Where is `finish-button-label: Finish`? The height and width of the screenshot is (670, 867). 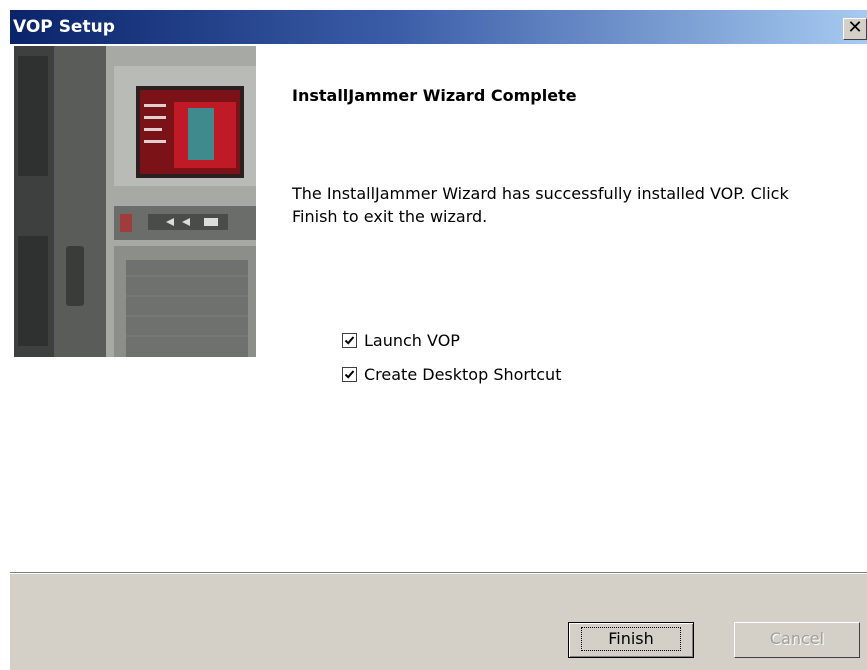 finish-button-label: Finish is located at coordinates (631, 639).